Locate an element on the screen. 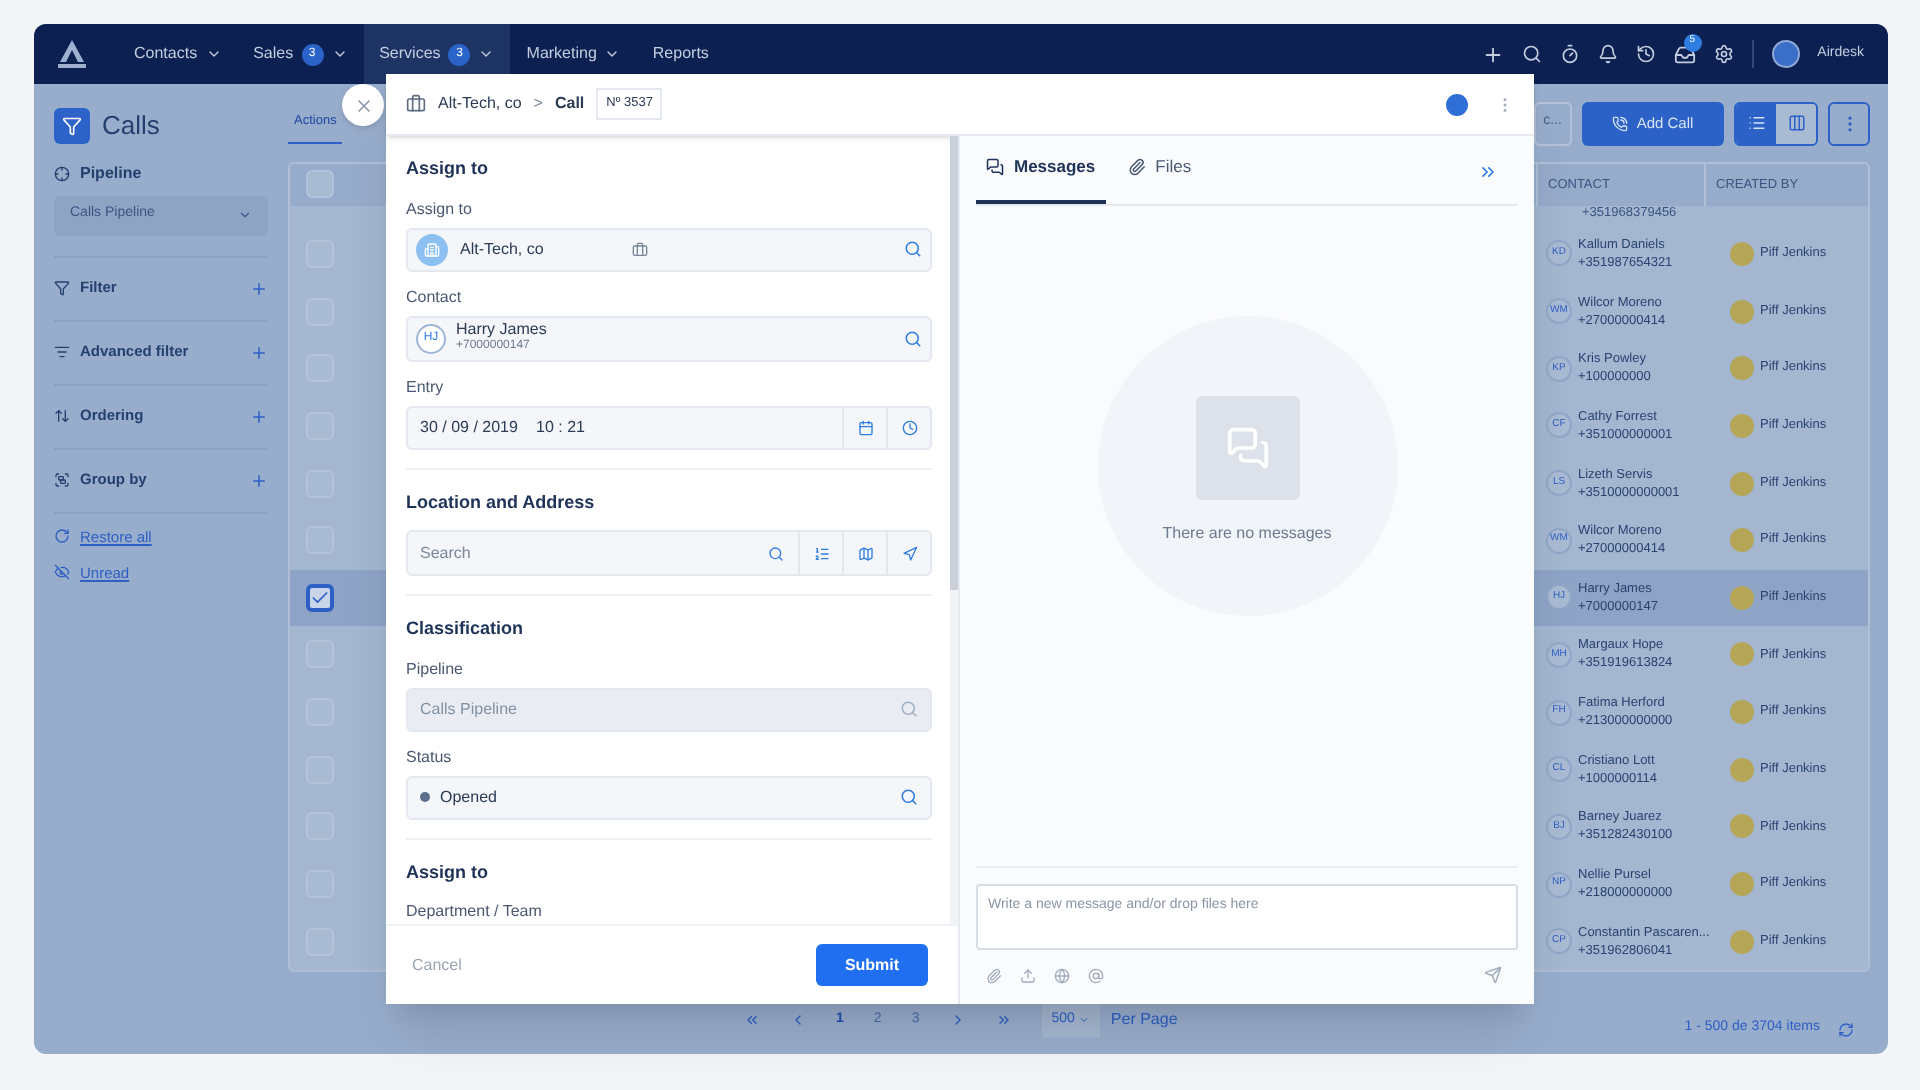 The image size is (1920, 1090). field-value: Calls Pipeline is located at coordinates (468, 709).